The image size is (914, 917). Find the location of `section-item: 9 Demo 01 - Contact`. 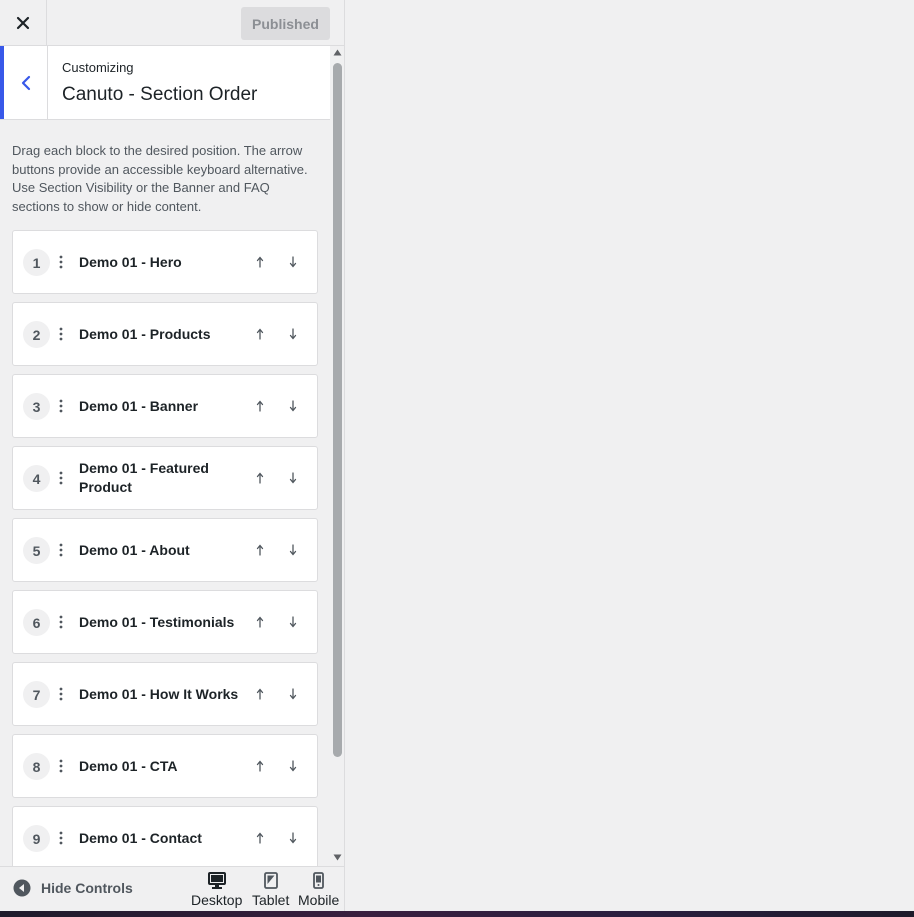

section-item: 9 Demo 01 - Contact is located at coordinates (165, 838).